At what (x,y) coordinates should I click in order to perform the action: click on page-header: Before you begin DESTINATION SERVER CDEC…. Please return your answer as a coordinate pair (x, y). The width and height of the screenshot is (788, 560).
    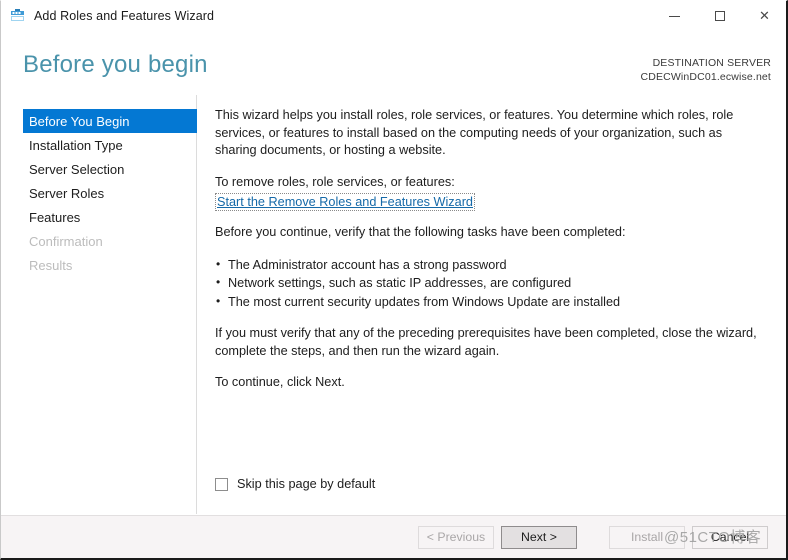
    Looking at the image, I should click on (393, 63).